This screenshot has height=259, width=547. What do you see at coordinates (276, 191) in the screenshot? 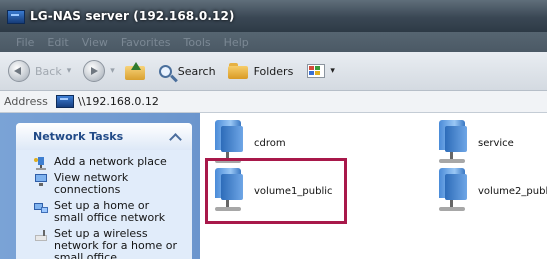
I see `highlight-box` at bounding box center [276, 191].